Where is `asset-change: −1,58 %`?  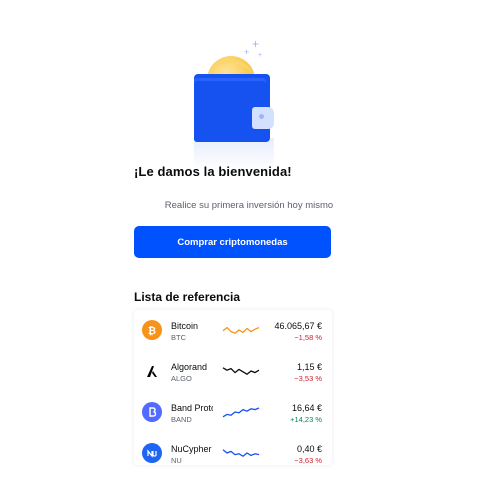
asset-change: −1,58 % is located at coordinates (308, 337).